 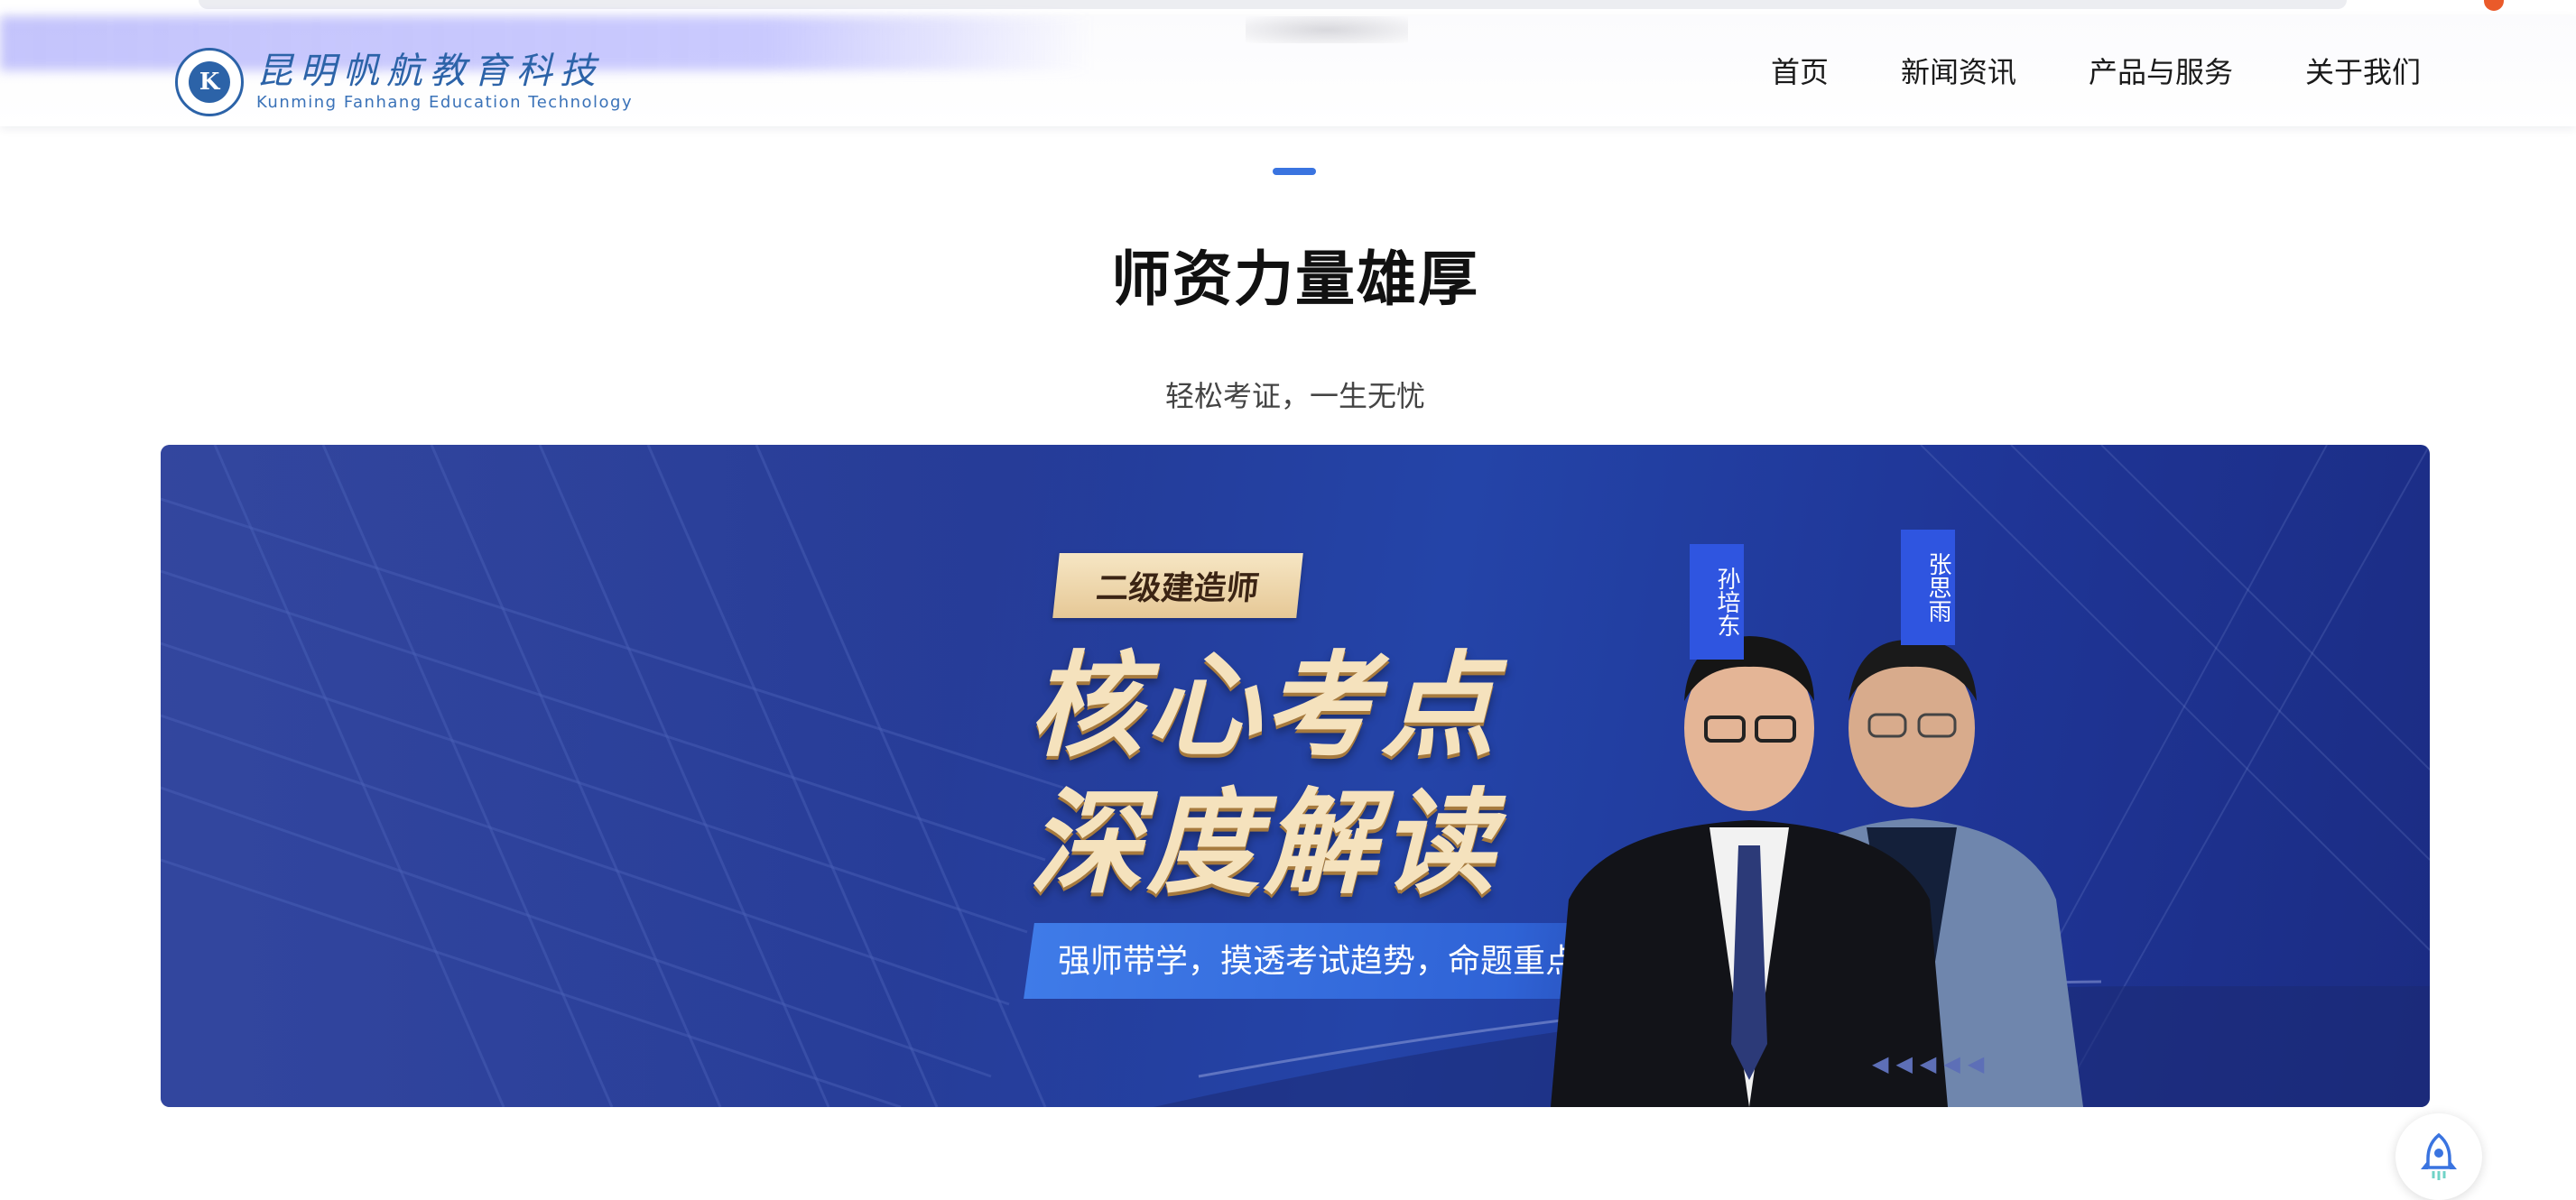 What do you see at coordinates (1294, 396) in the screenshot?
I see `section-subtitle: 轻松考证，一生无忧` at bounding box center [1294, 396].